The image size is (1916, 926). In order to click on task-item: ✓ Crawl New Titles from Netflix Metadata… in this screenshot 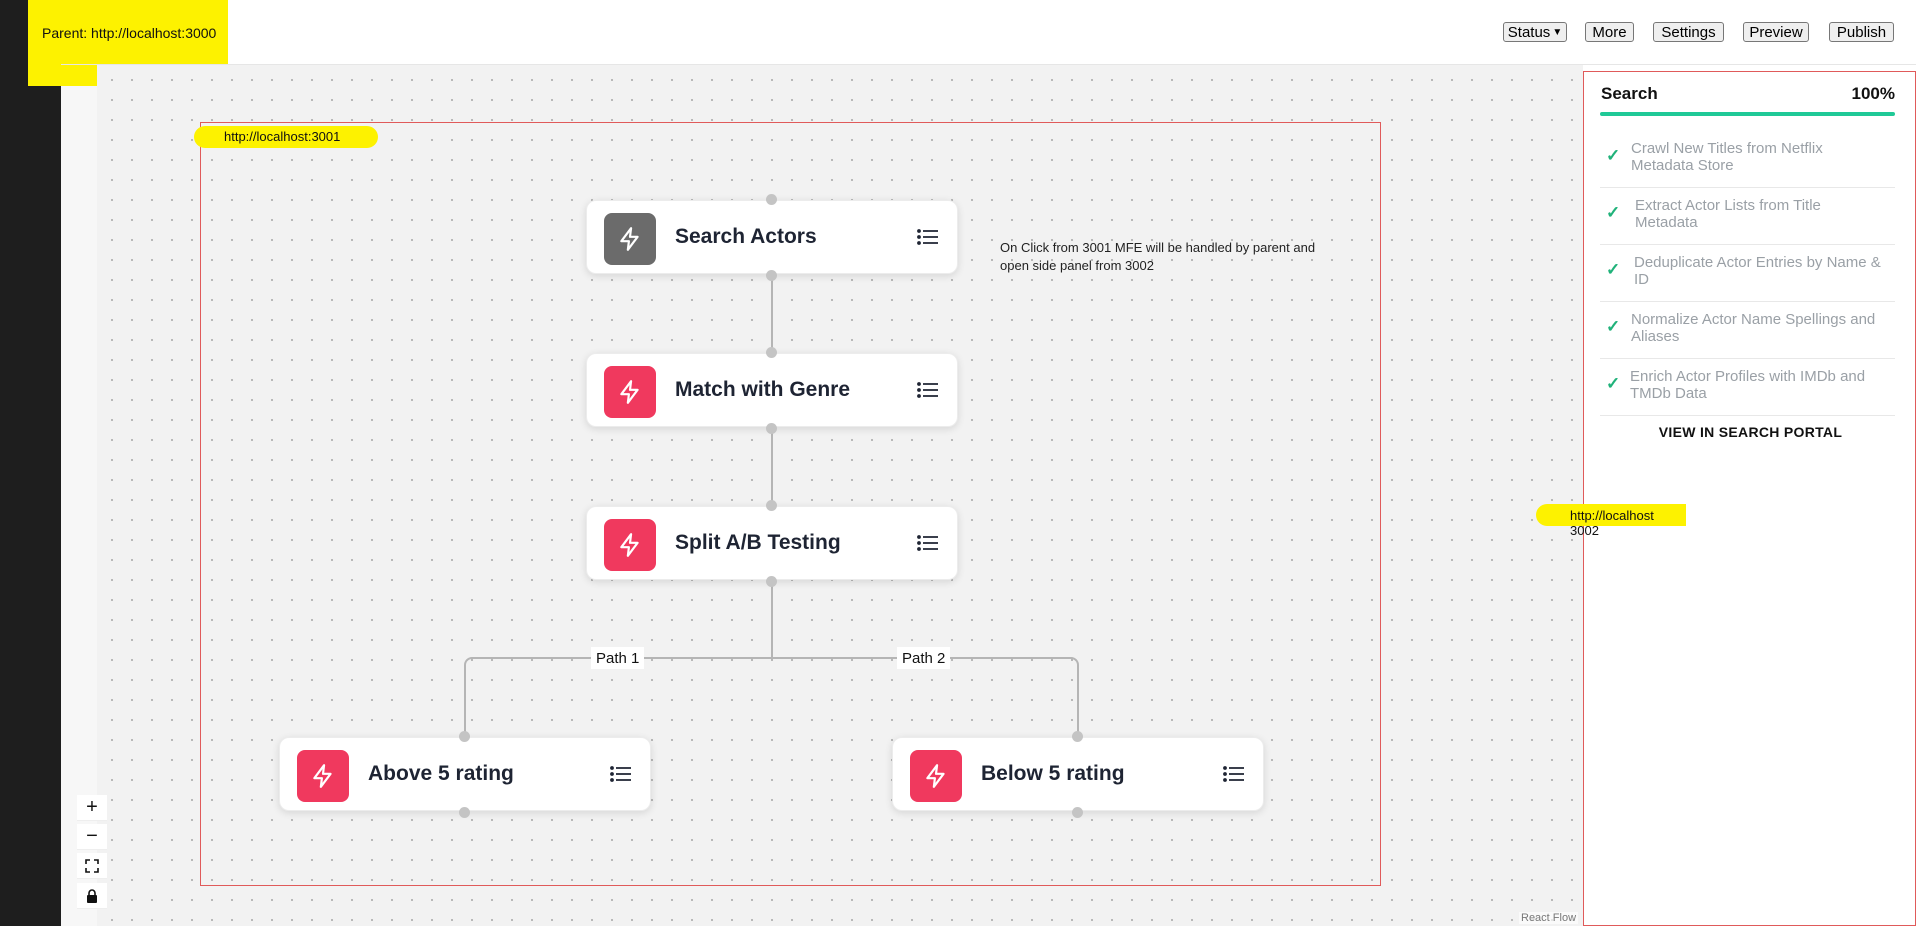, I will do `click(1747, 159)`.